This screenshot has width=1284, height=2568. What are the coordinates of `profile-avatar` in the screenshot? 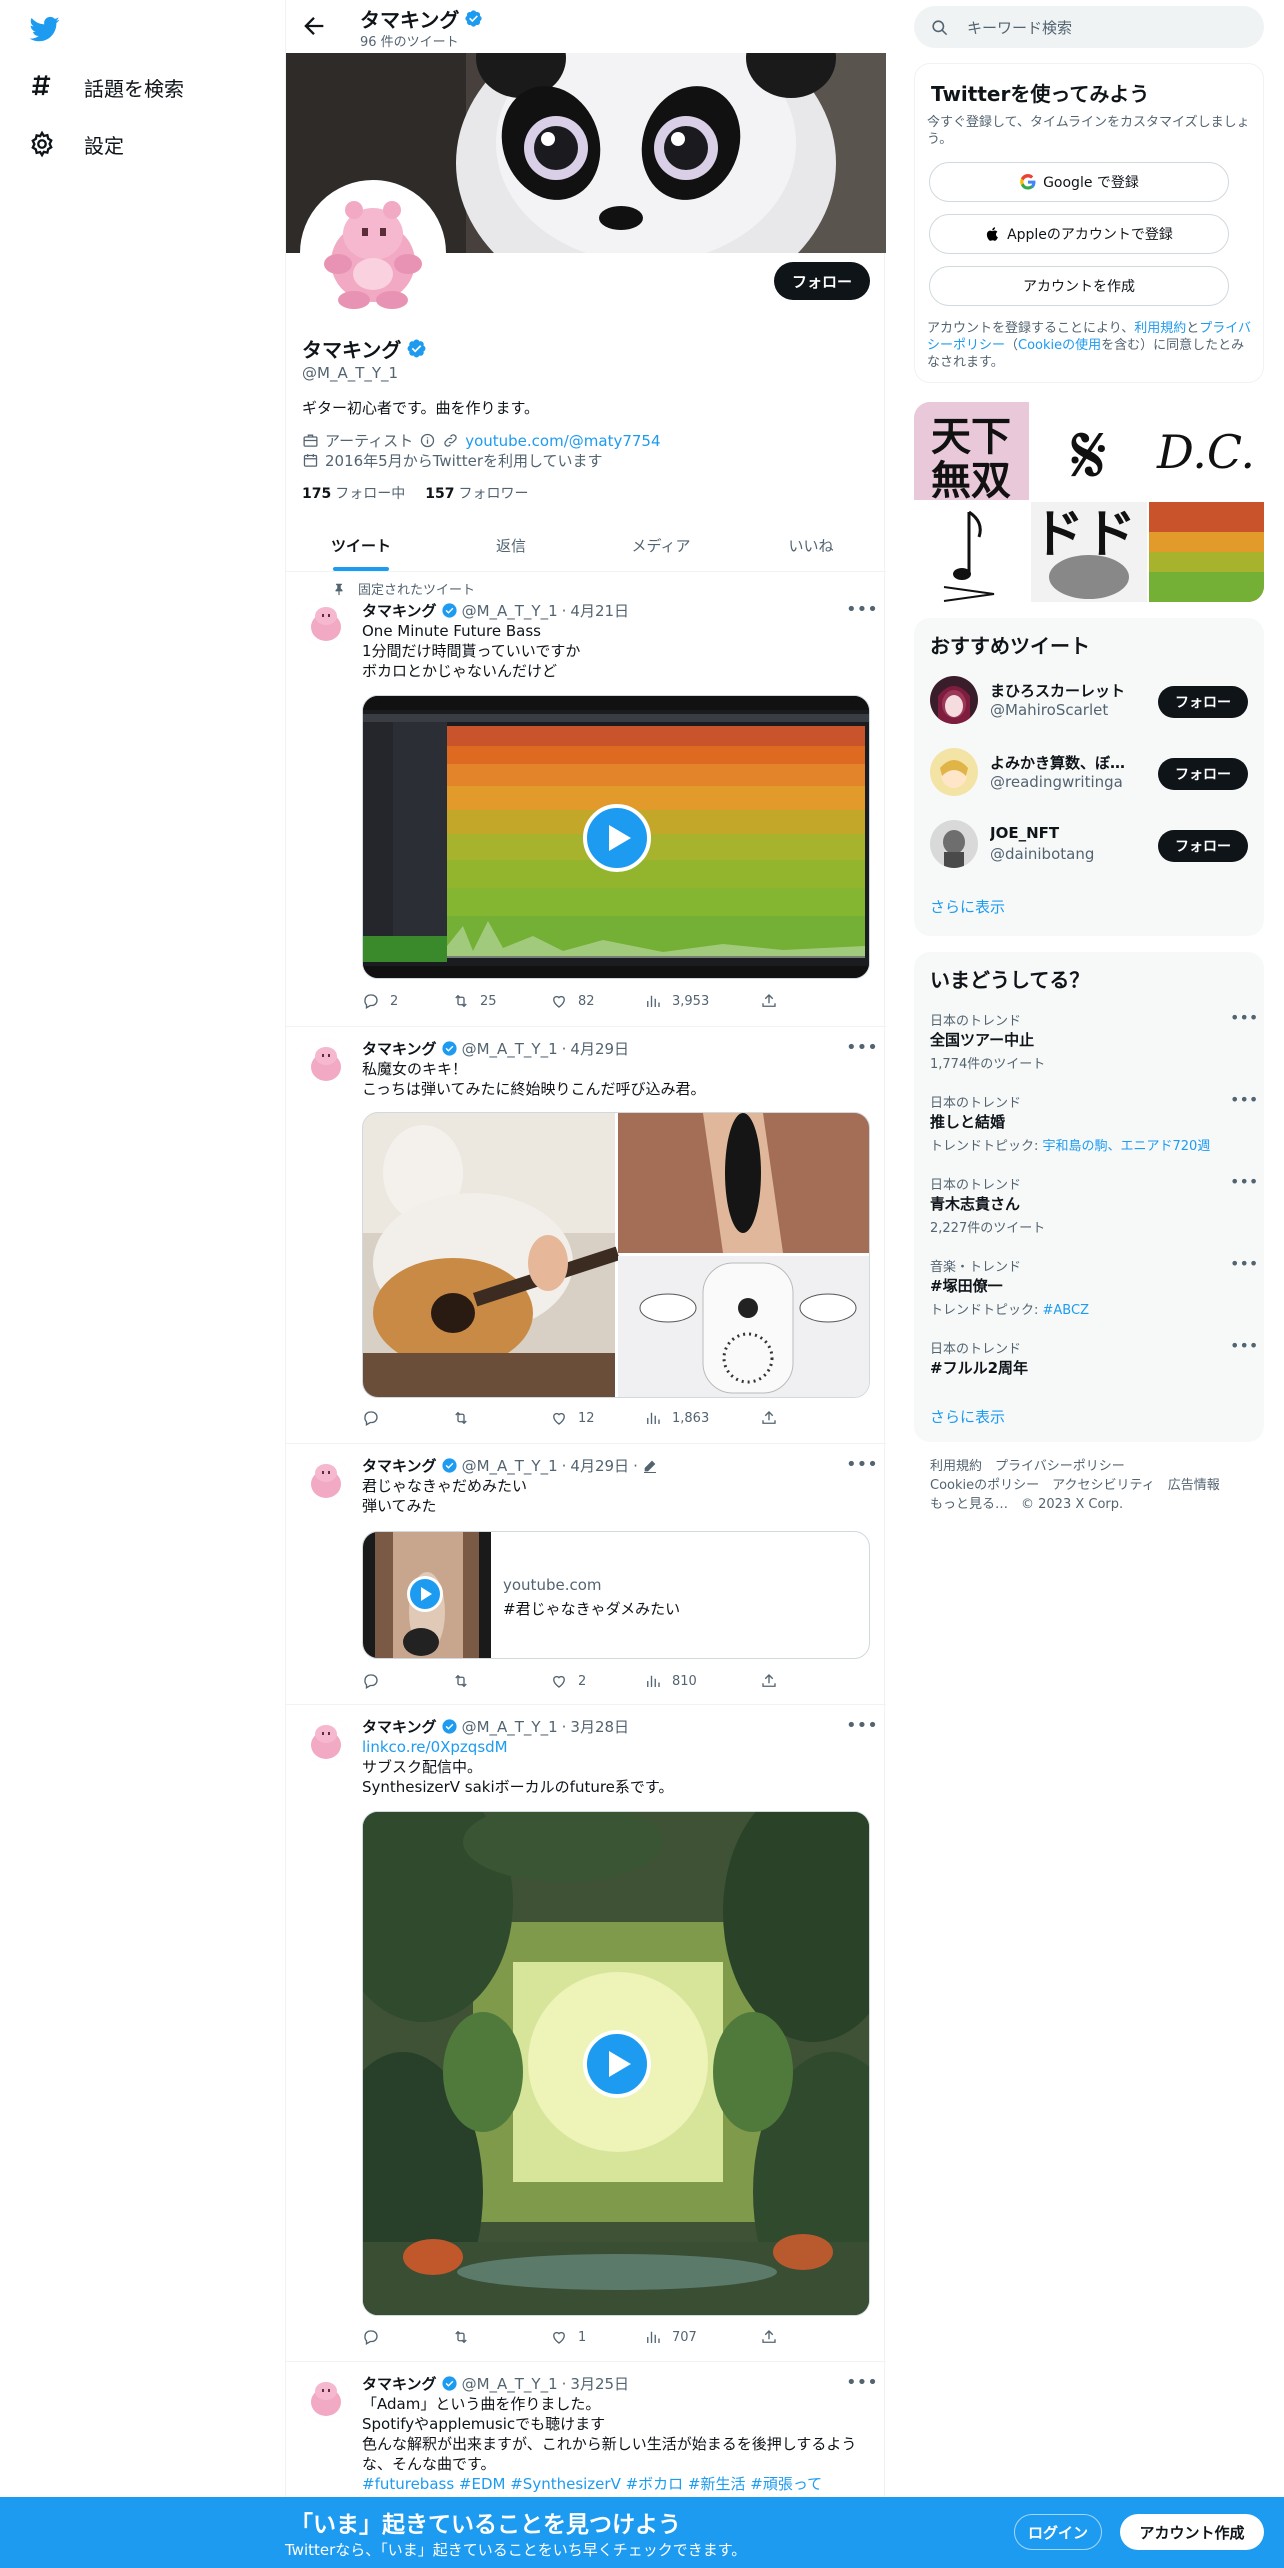 It's located at (373, 253).